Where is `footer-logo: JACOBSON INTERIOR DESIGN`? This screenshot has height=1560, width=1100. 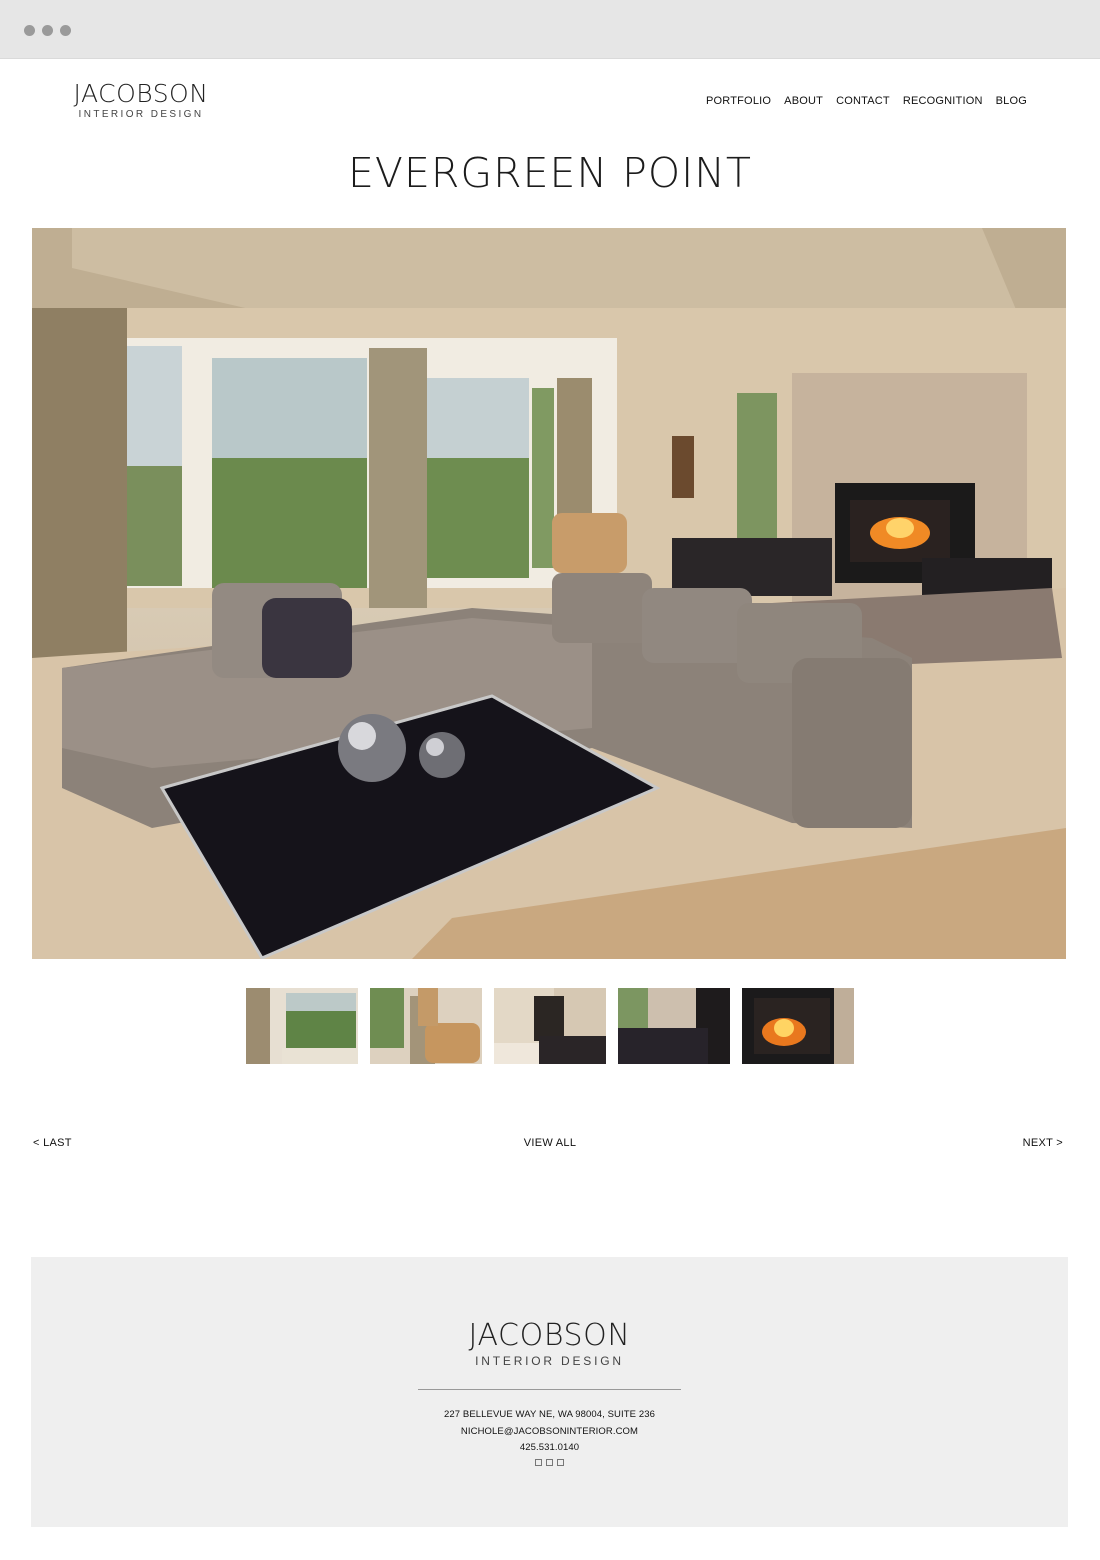
footer-logo: JACOBSON INTERIOR DESIGN is located at coordinates (549, 1343).